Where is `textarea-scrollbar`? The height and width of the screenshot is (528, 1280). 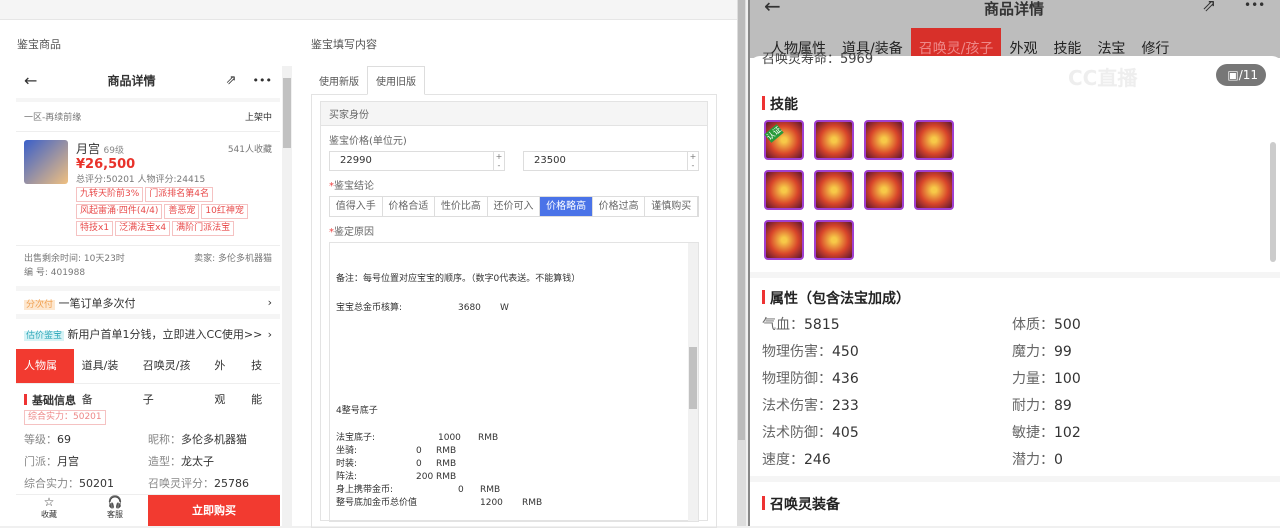 textarea-scrollbar is located at coordinates (693, 382).